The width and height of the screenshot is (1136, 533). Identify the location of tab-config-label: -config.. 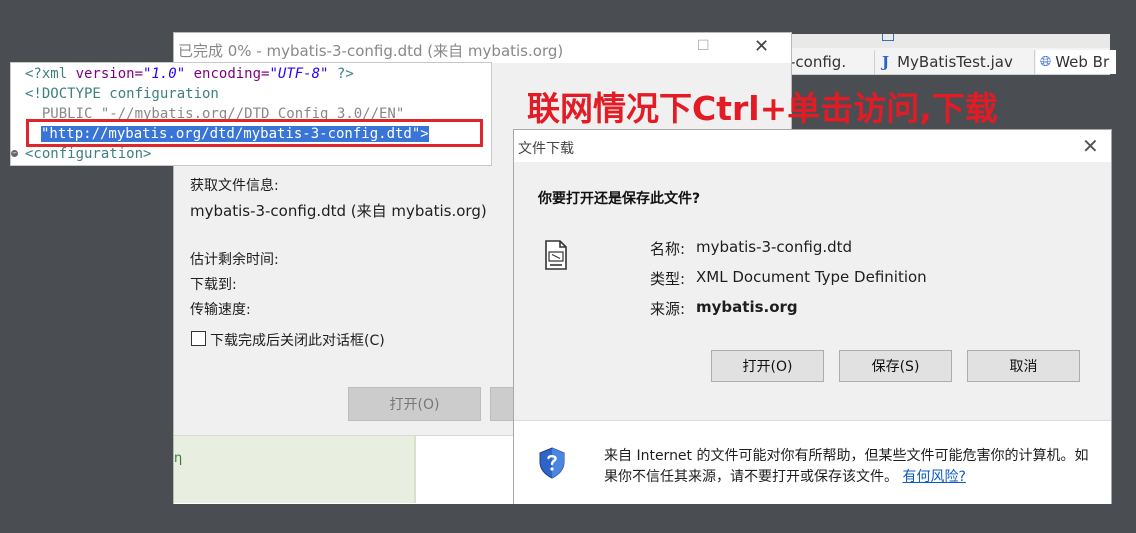
(818, 62).